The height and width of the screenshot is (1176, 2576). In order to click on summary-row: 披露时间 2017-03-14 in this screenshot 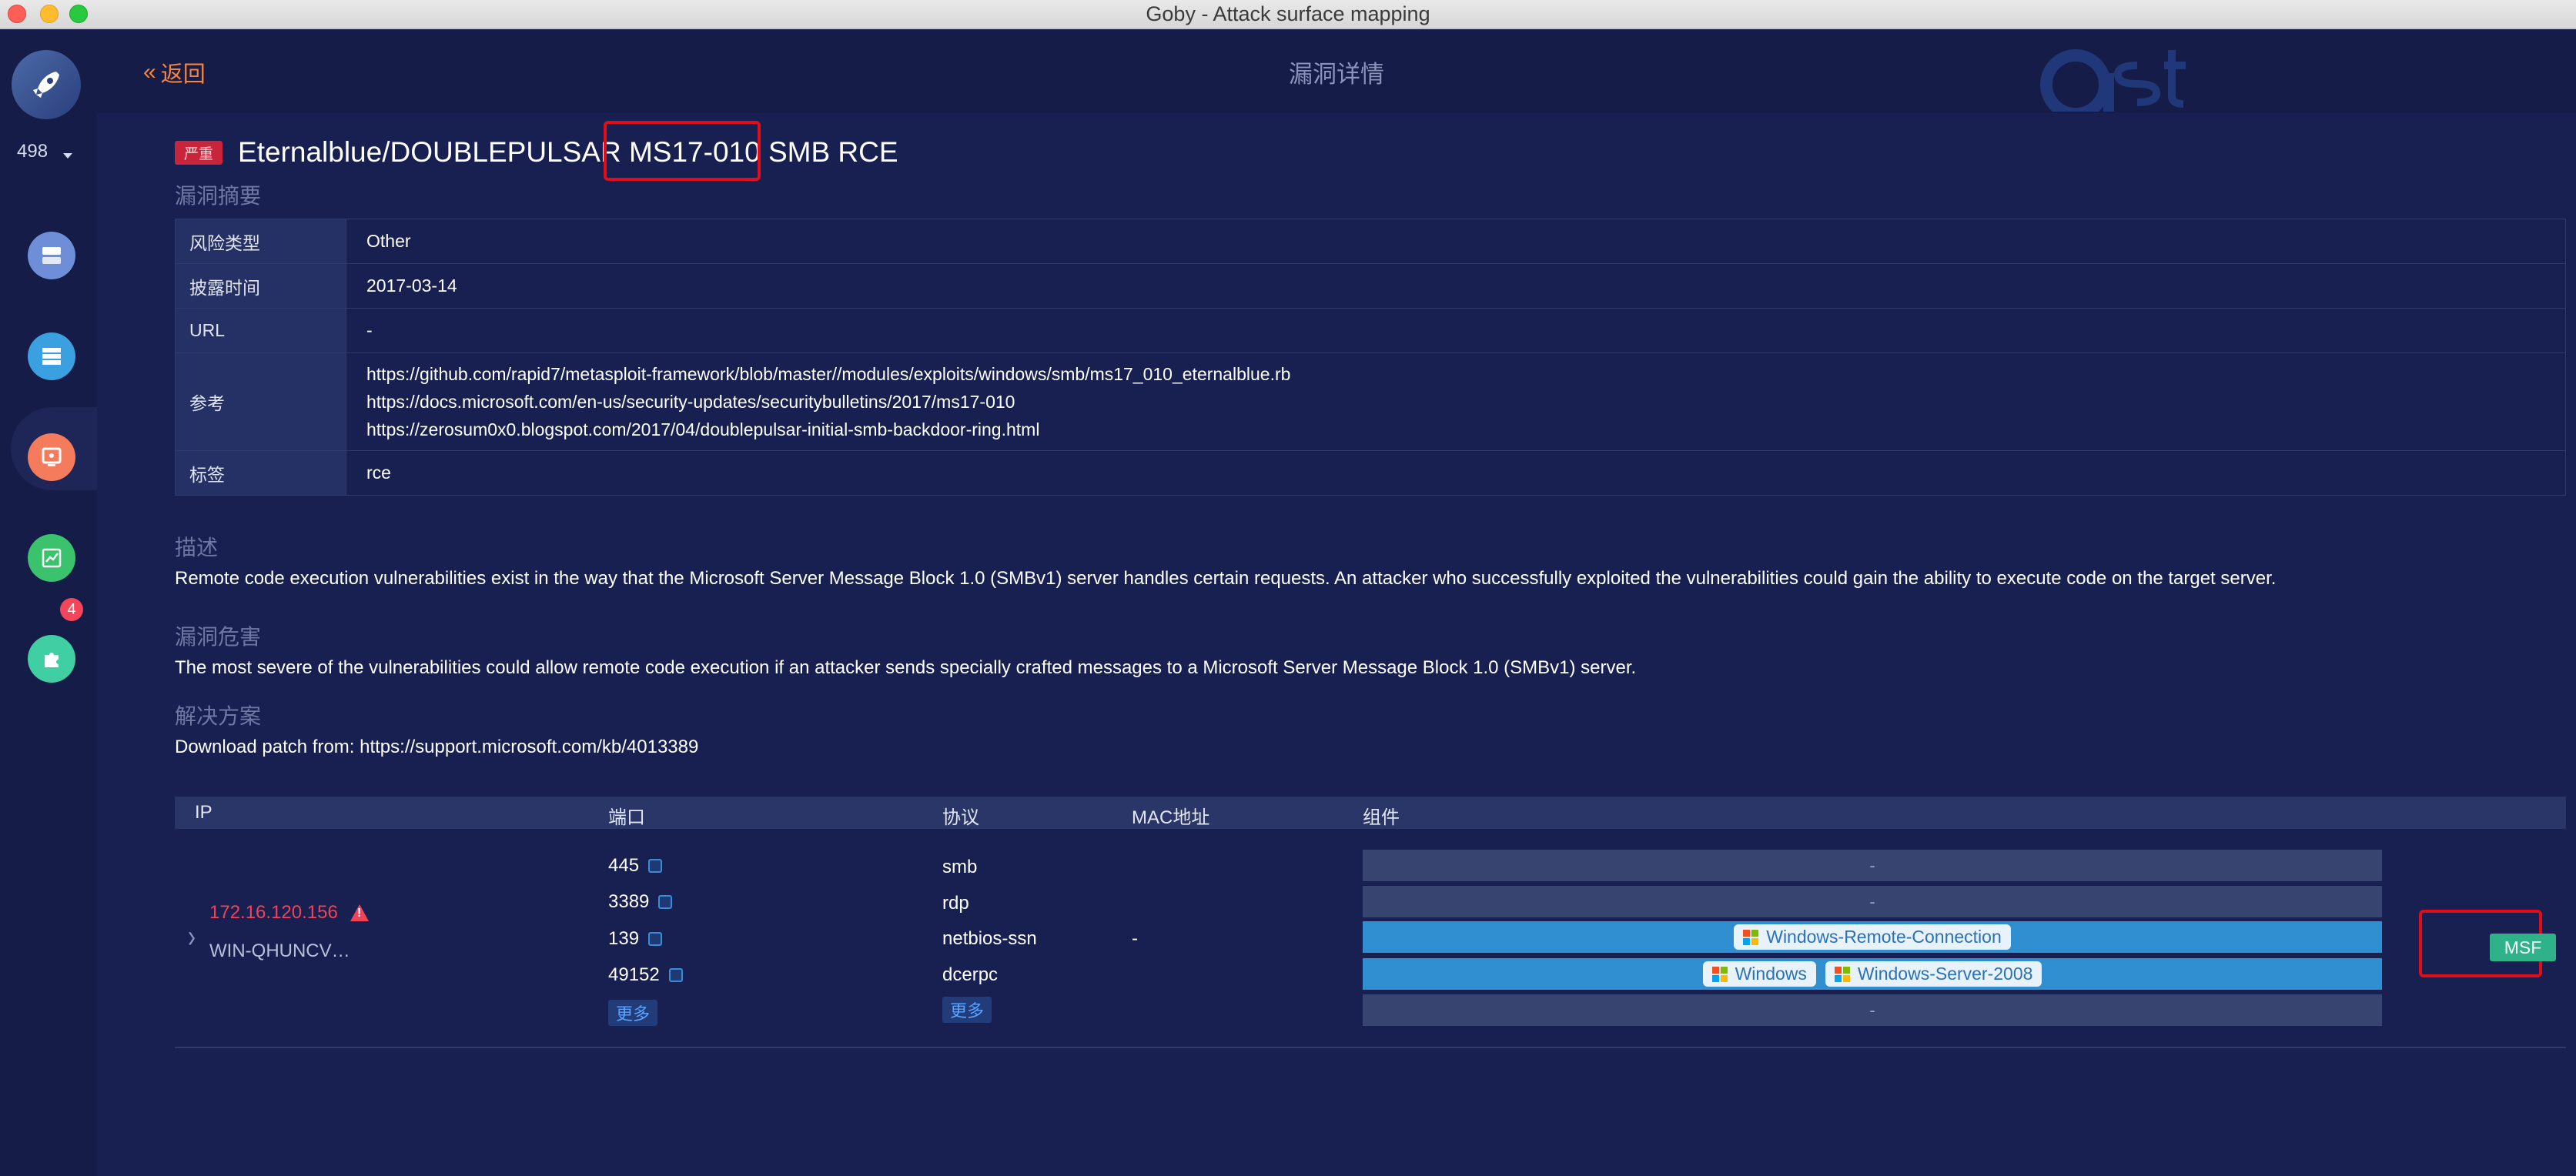, I will do `click(1371, 286)`.